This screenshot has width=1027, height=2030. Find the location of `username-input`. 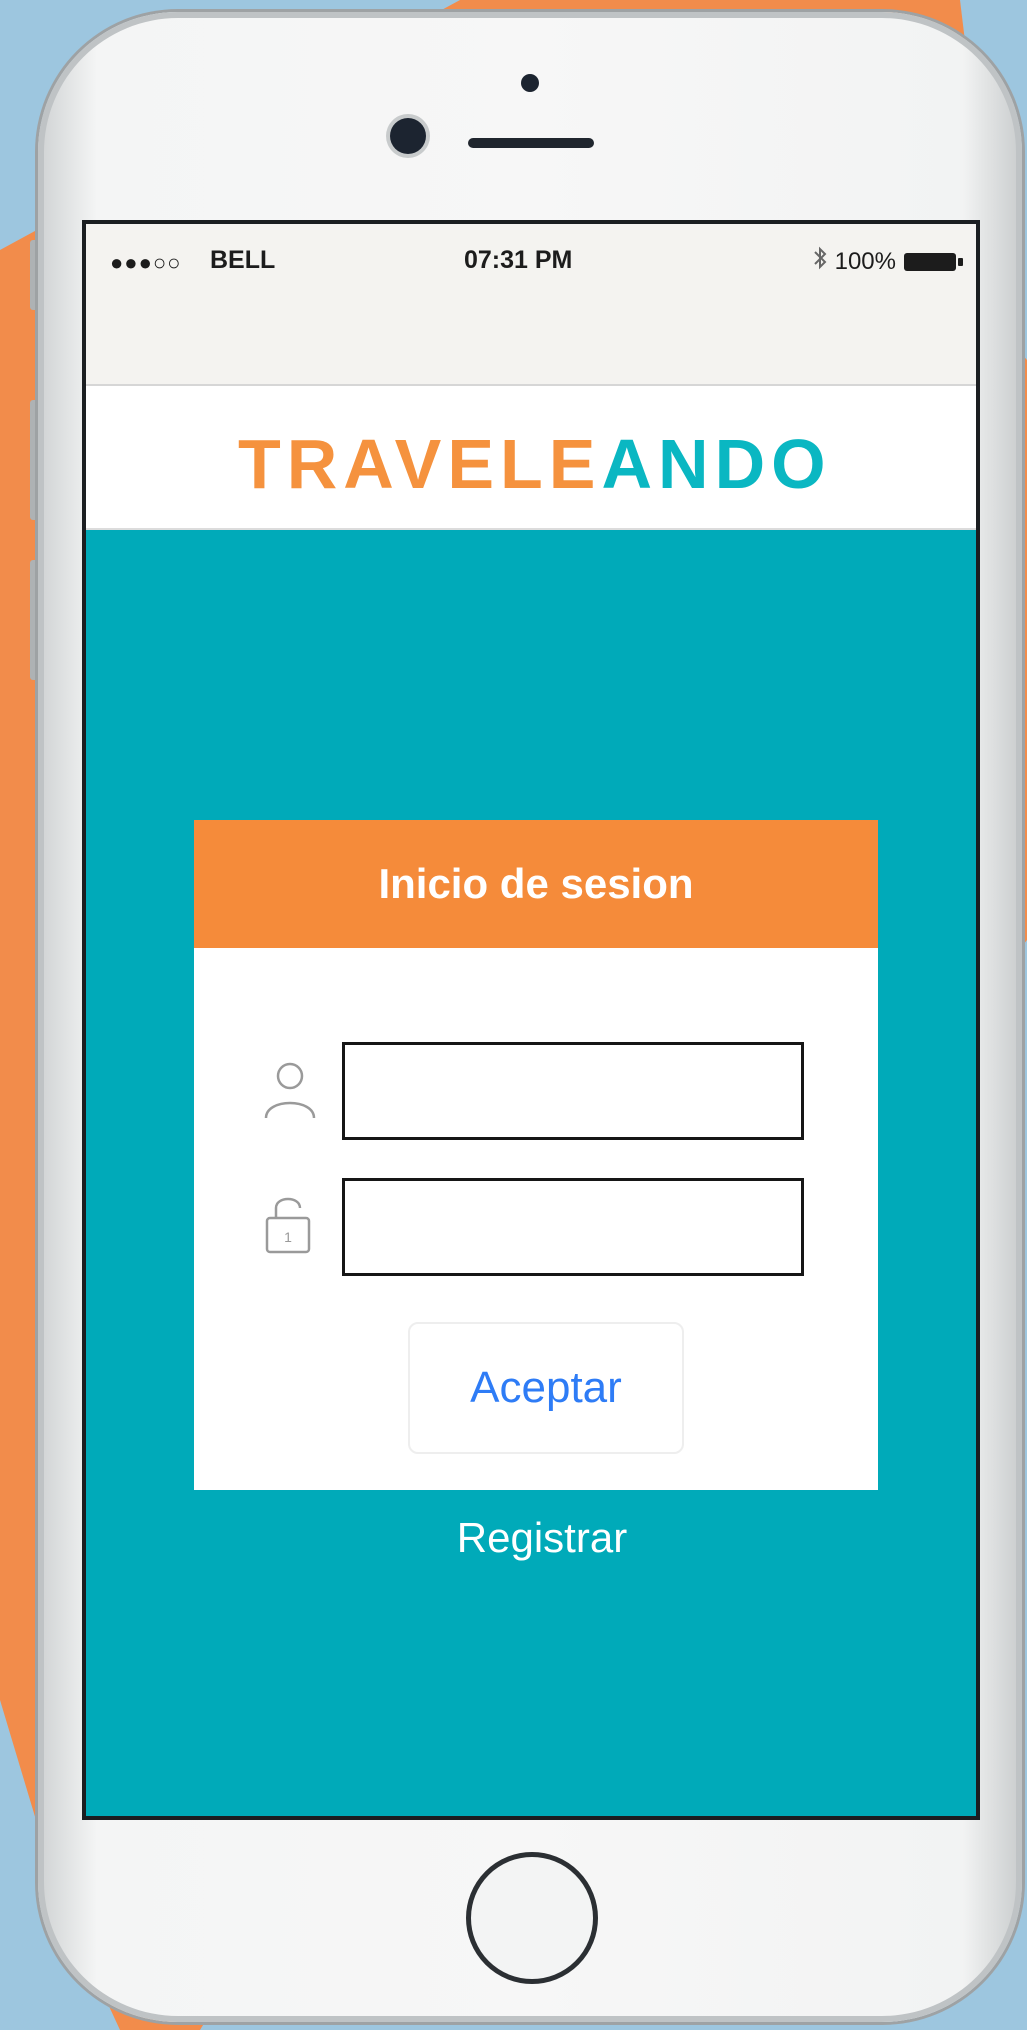

username-input is located at coordinates (573, 1091).